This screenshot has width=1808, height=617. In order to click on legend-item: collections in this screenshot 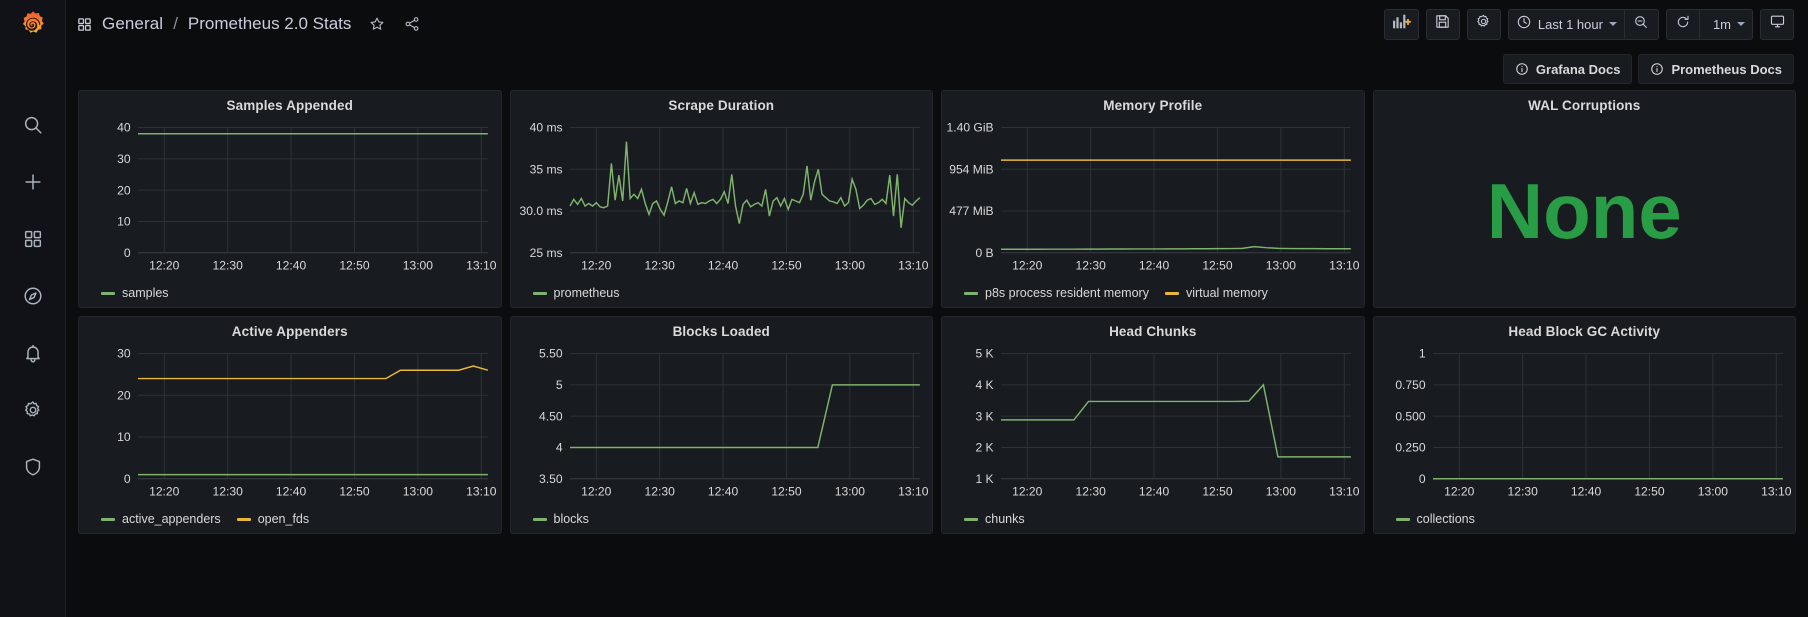, I will do `click(1435, 519)`.